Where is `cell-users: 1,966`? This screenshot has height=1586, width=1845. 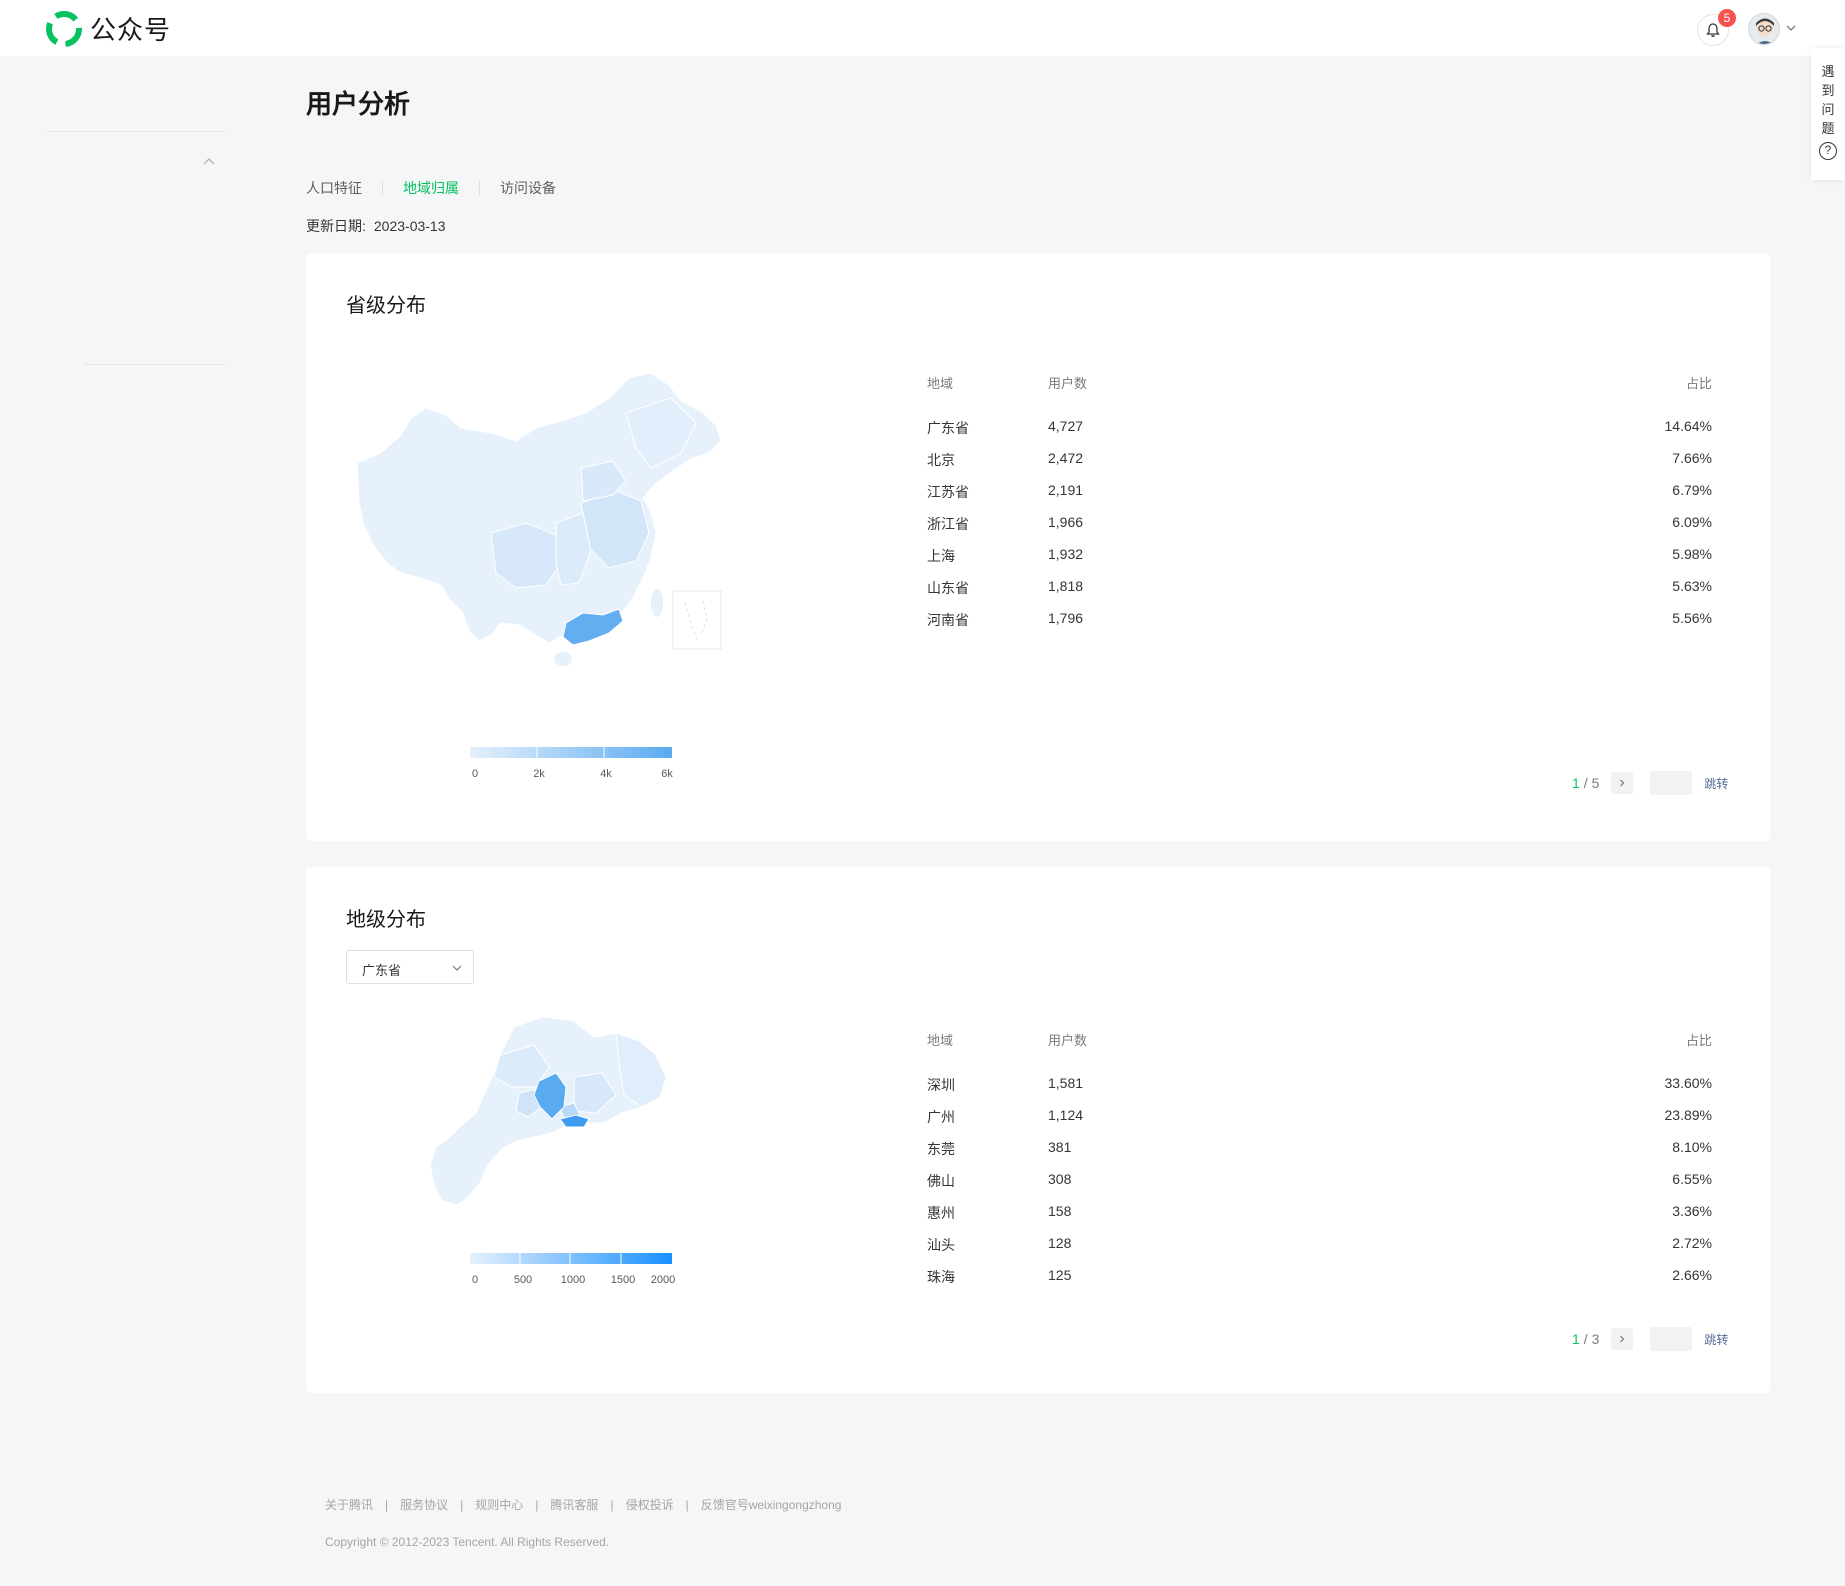 cell-users: 1,966 is located at coordinates (1066, 522).